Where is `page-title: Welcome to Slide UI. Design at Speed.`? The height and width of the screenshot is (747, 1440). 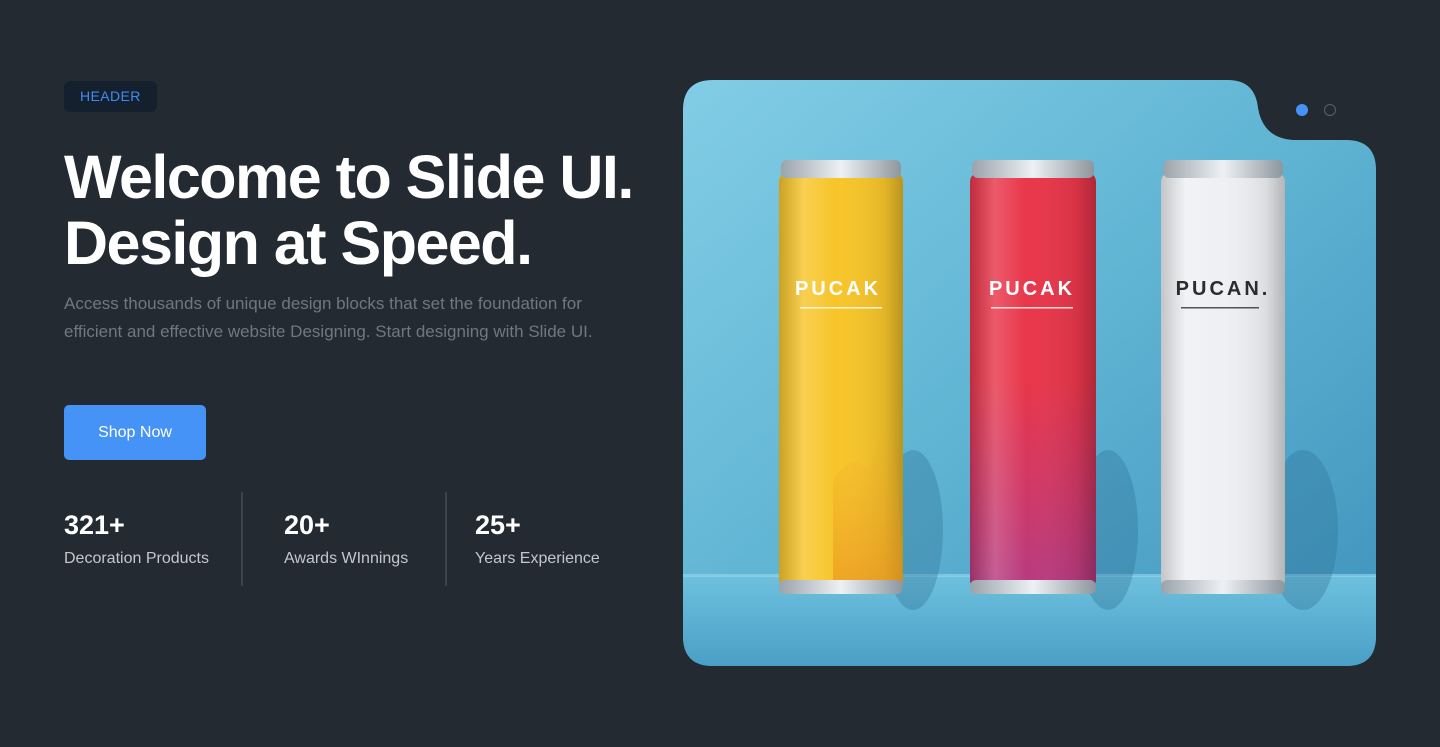
page-title: Welcome to Slide UI. Design at Speed. is located at coordinates (349, 210).